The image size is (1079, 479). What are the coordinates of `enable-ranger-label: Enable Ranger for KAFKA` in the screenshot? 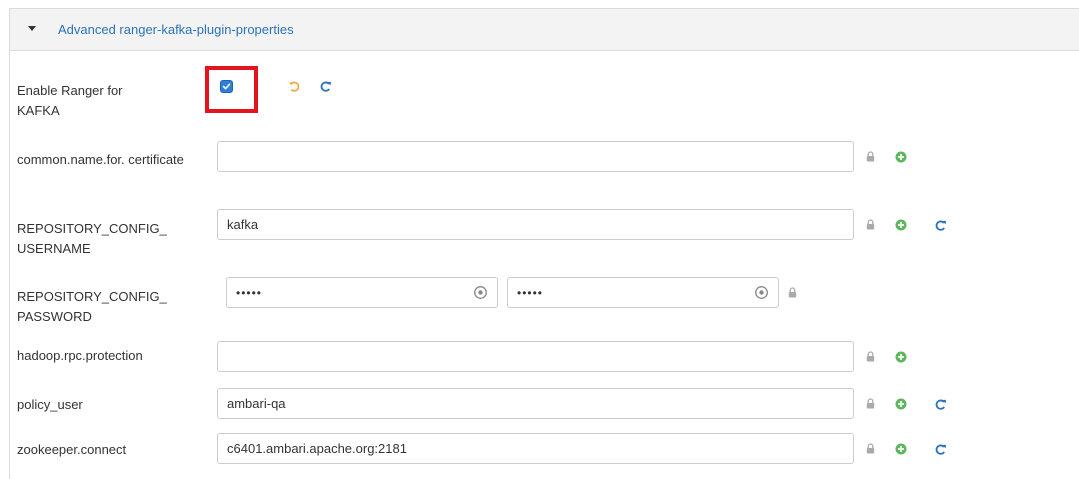 It's located at (70, 100).